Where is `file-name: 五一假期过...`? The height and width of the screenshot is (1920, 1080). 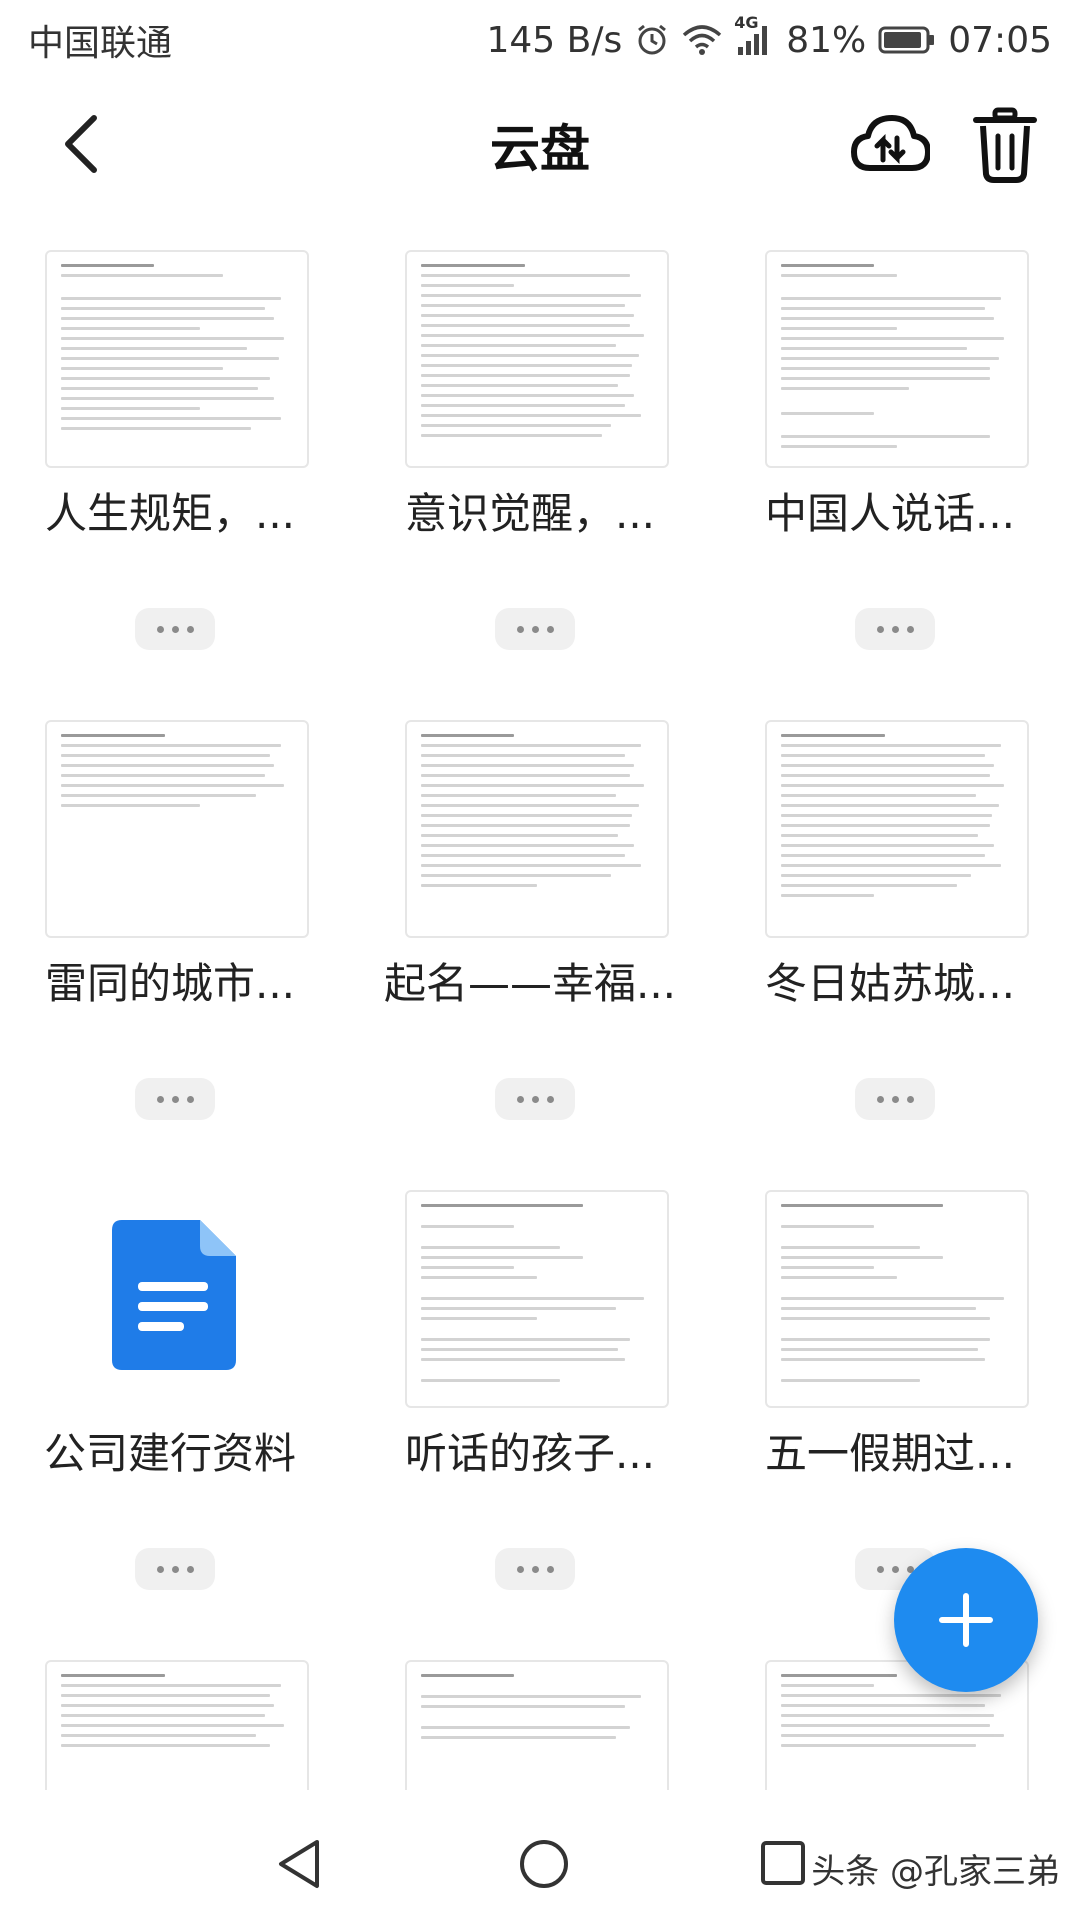 file-name: 五一假期过... is located at coordinates (890, 1453).